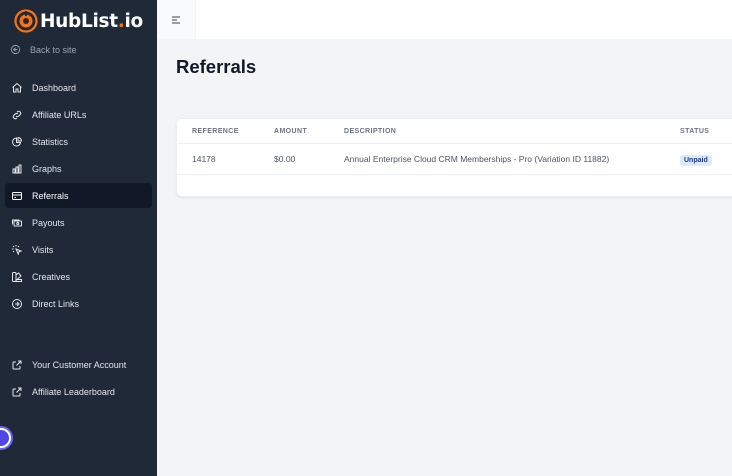 Image resolution: width=732 pixels, height=476 pixels. I want to click on sidebar-item-dashboard: Dashboard, so click(78, 87).